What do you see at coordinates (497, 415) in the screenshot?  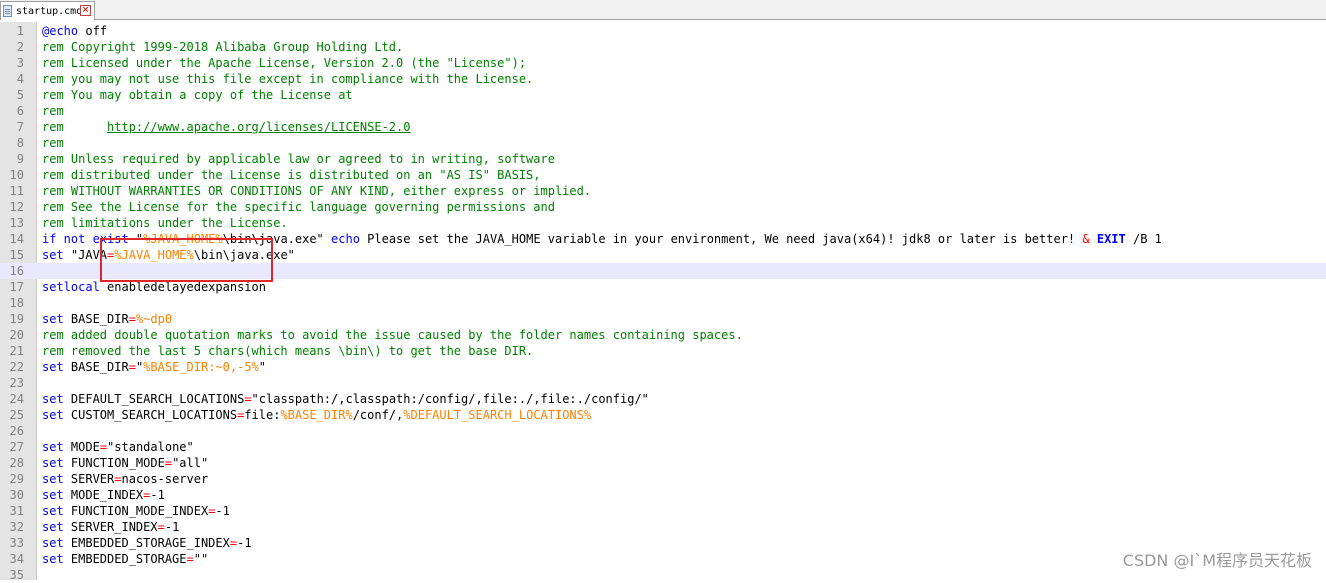 I see `code-token: %DEFAULT_SEARCH_LOCATIONS%` at bounding box center [497, 415].